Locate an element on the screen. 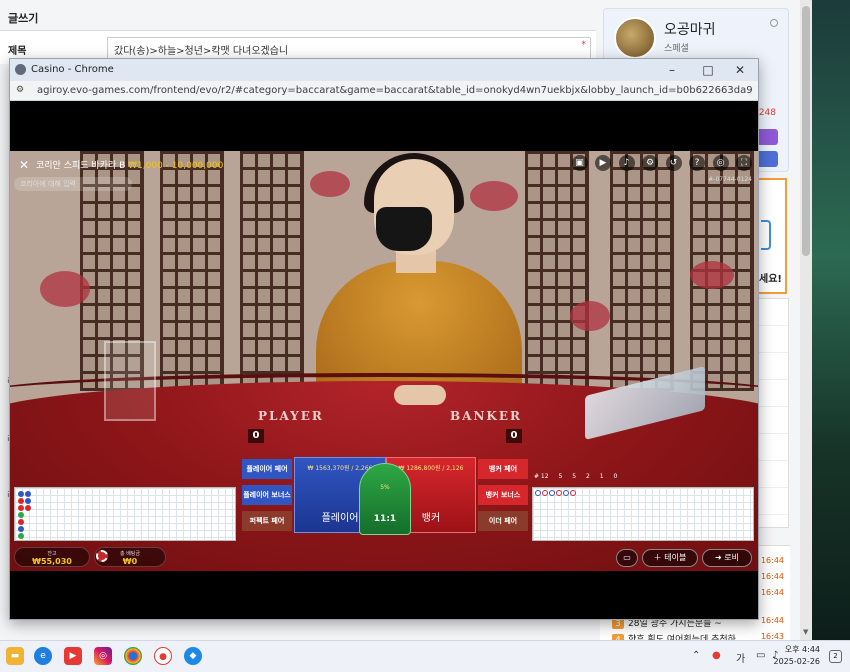 The image size is (850, 672). scroll-down-icon: ▼ is located at coordinates (805, 632).